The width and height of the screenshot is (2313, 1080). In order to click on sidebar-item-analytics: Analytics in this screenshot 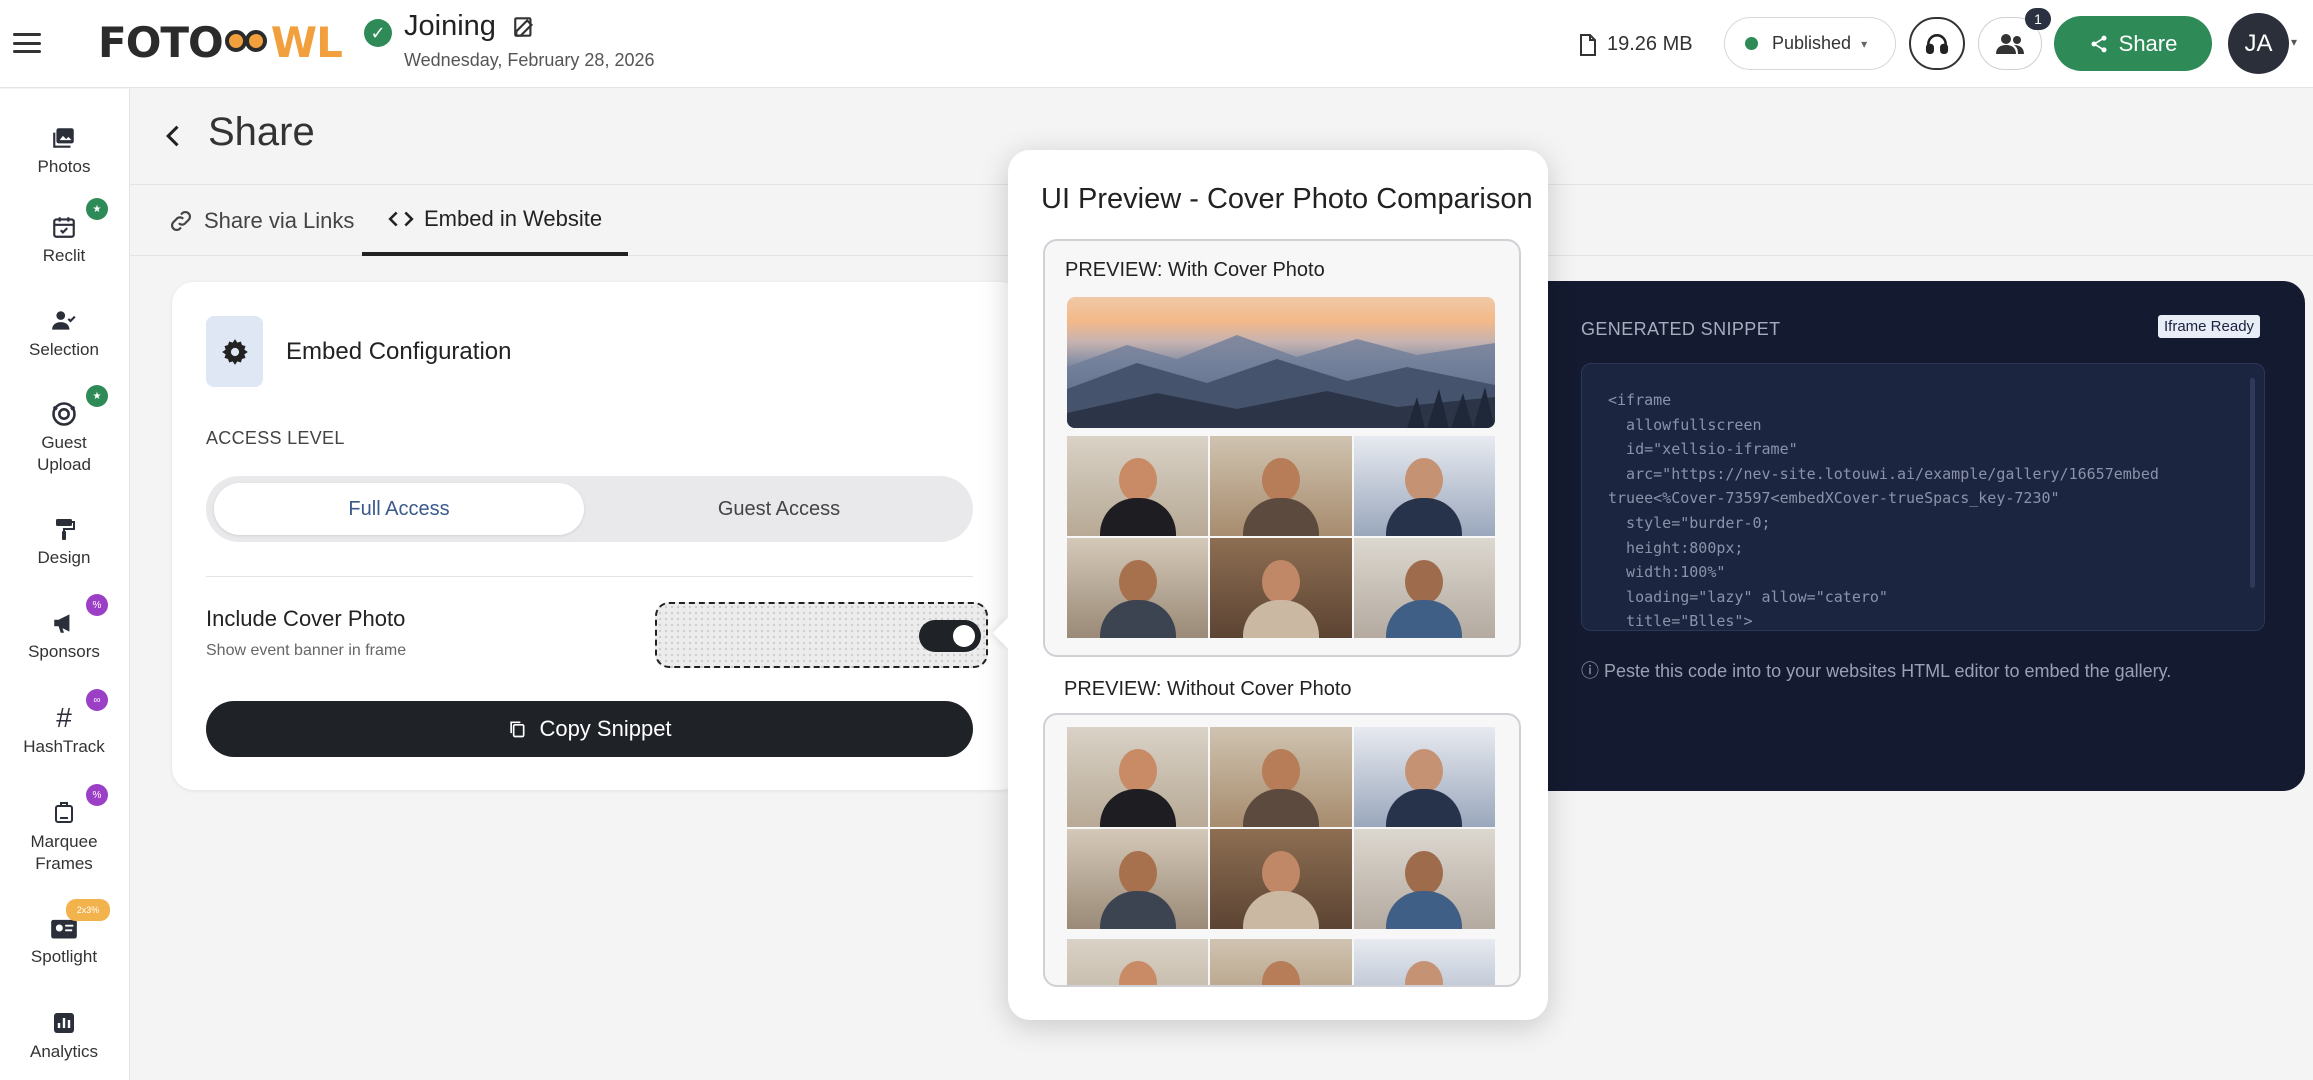, I will do `click(64, 1035)`.